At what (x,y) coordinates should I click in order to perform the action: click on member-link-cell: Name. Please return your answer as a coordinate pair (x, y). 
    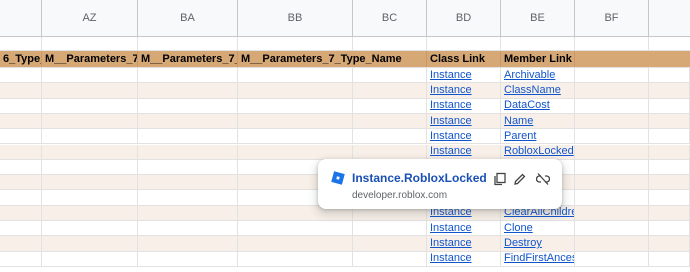
    Looking at the image, I should click on (538, 121).